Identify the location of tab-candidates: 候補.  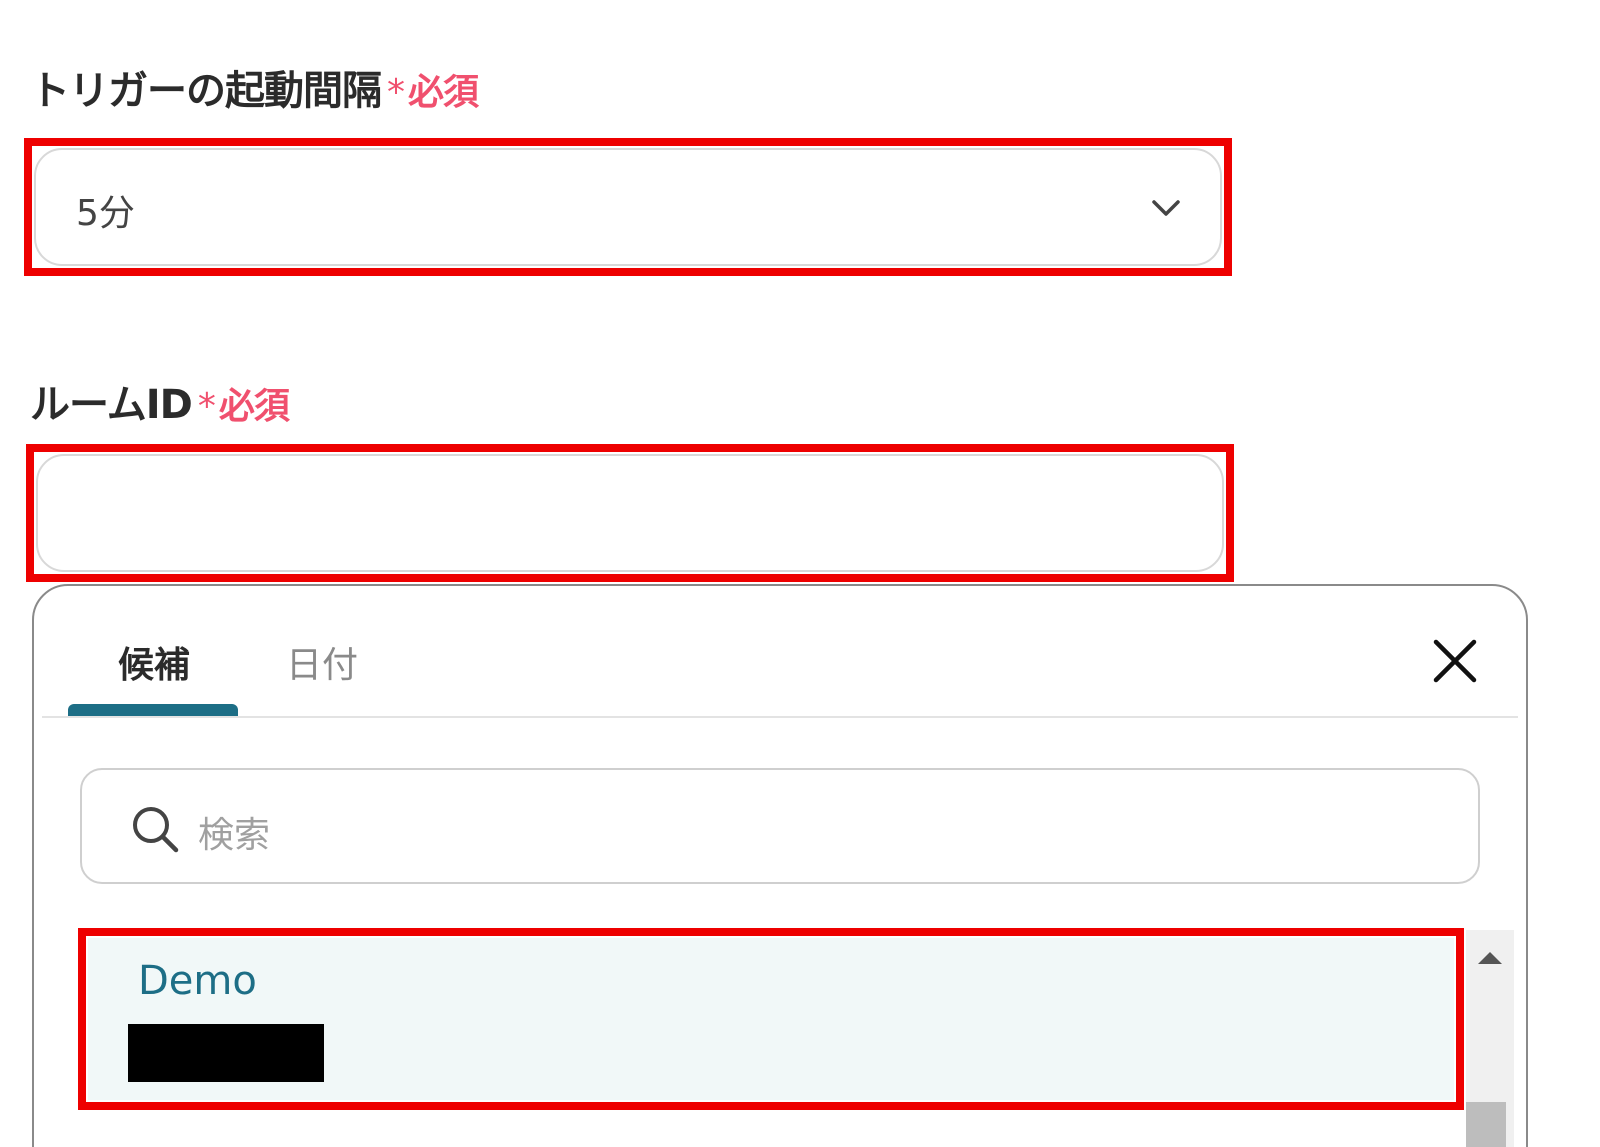
(154, 662).